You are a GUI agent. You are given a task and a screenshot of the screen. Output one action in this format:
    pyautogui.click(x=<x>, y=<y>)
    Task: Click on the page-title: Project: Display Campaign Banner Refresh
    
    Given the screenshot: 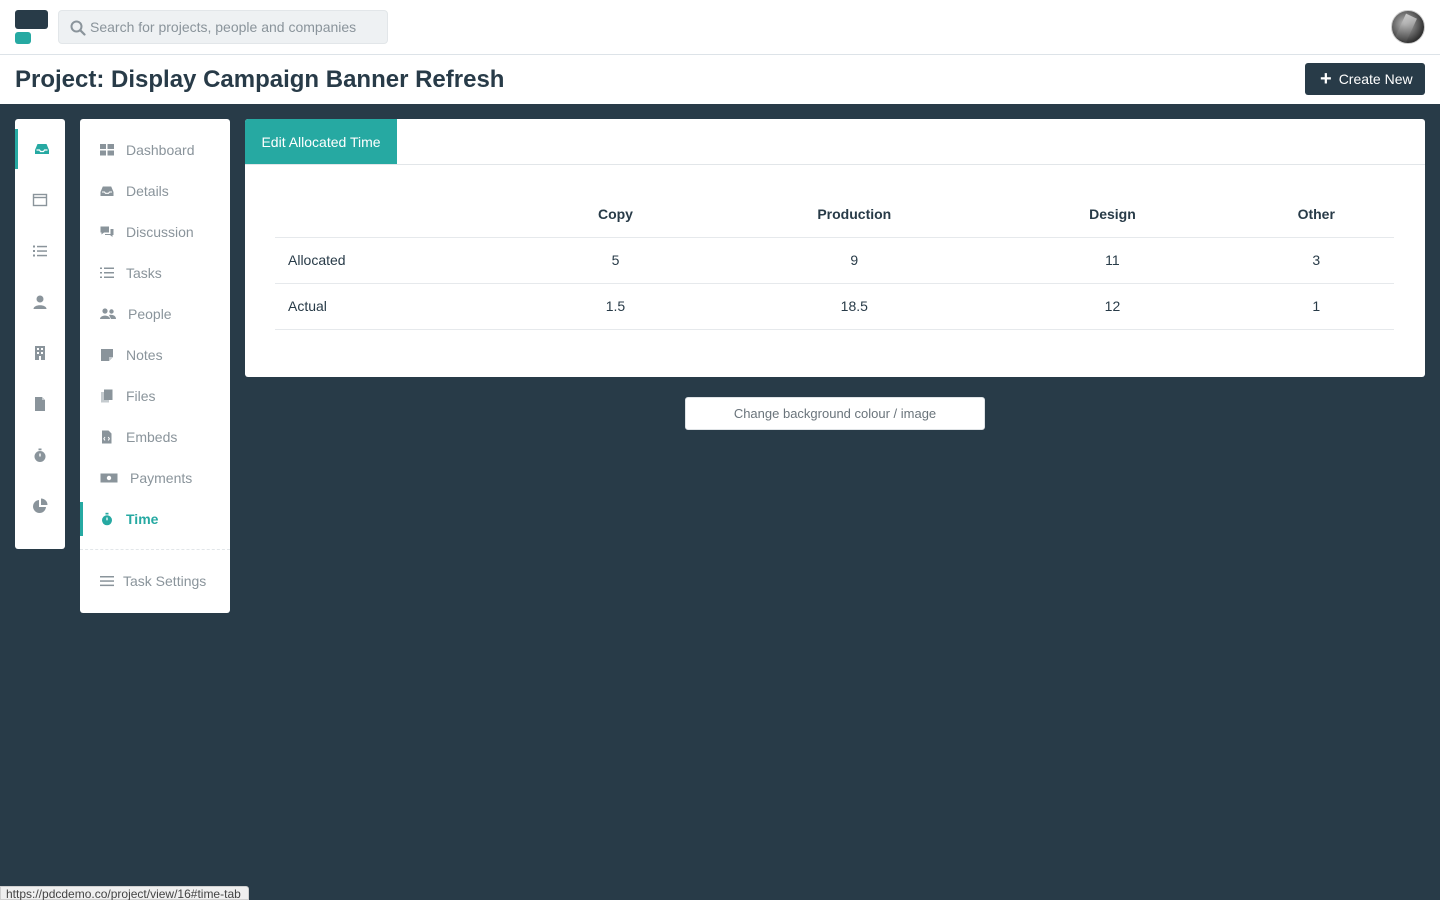 What is the action you would take?
    pyautogui.click(x=260, y=79)
    